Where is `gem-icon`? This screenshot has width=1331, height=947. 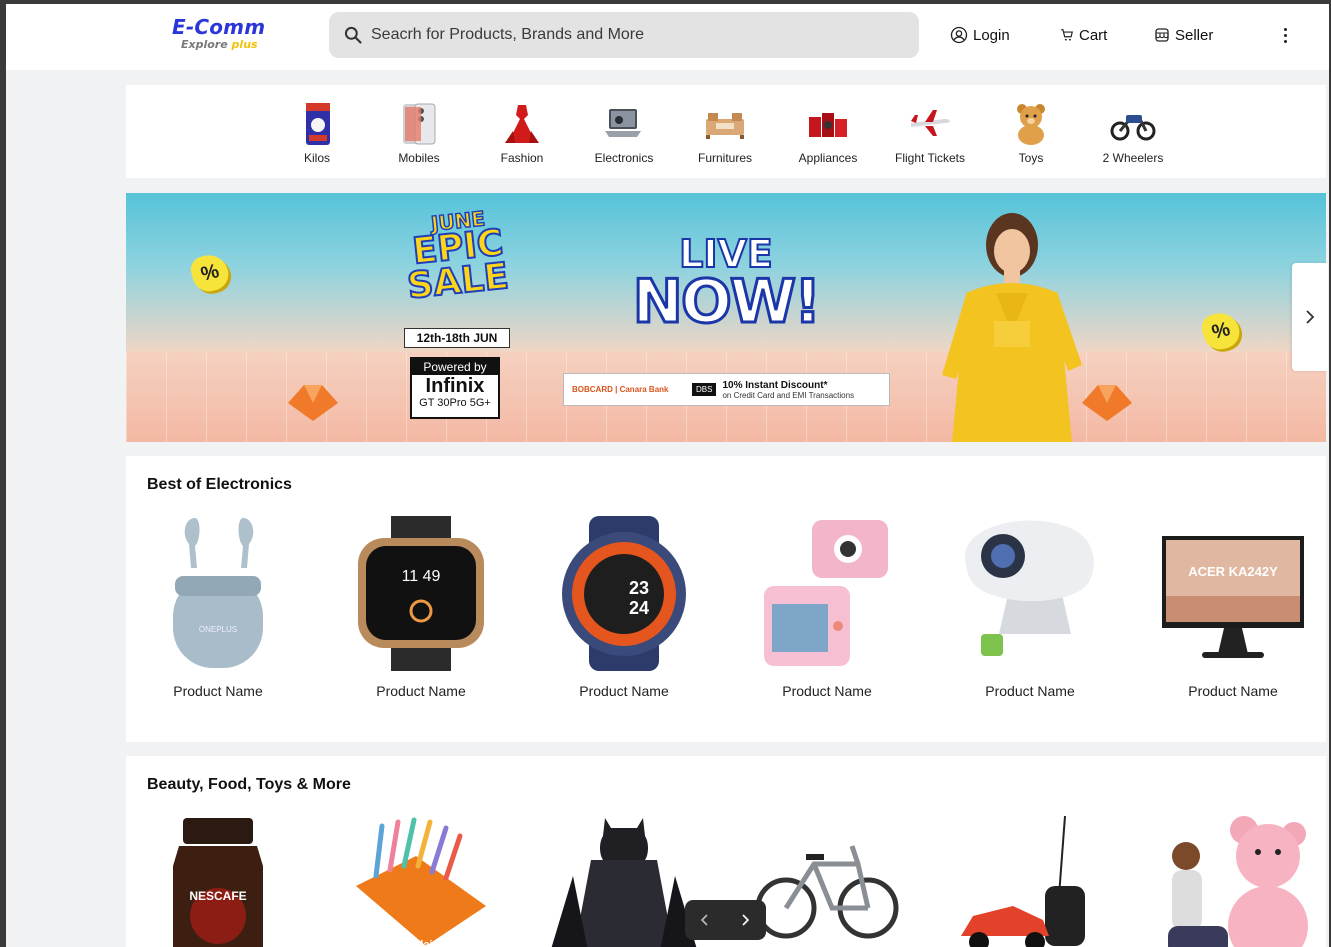
gem-icon is located at coordinates (313, 403).